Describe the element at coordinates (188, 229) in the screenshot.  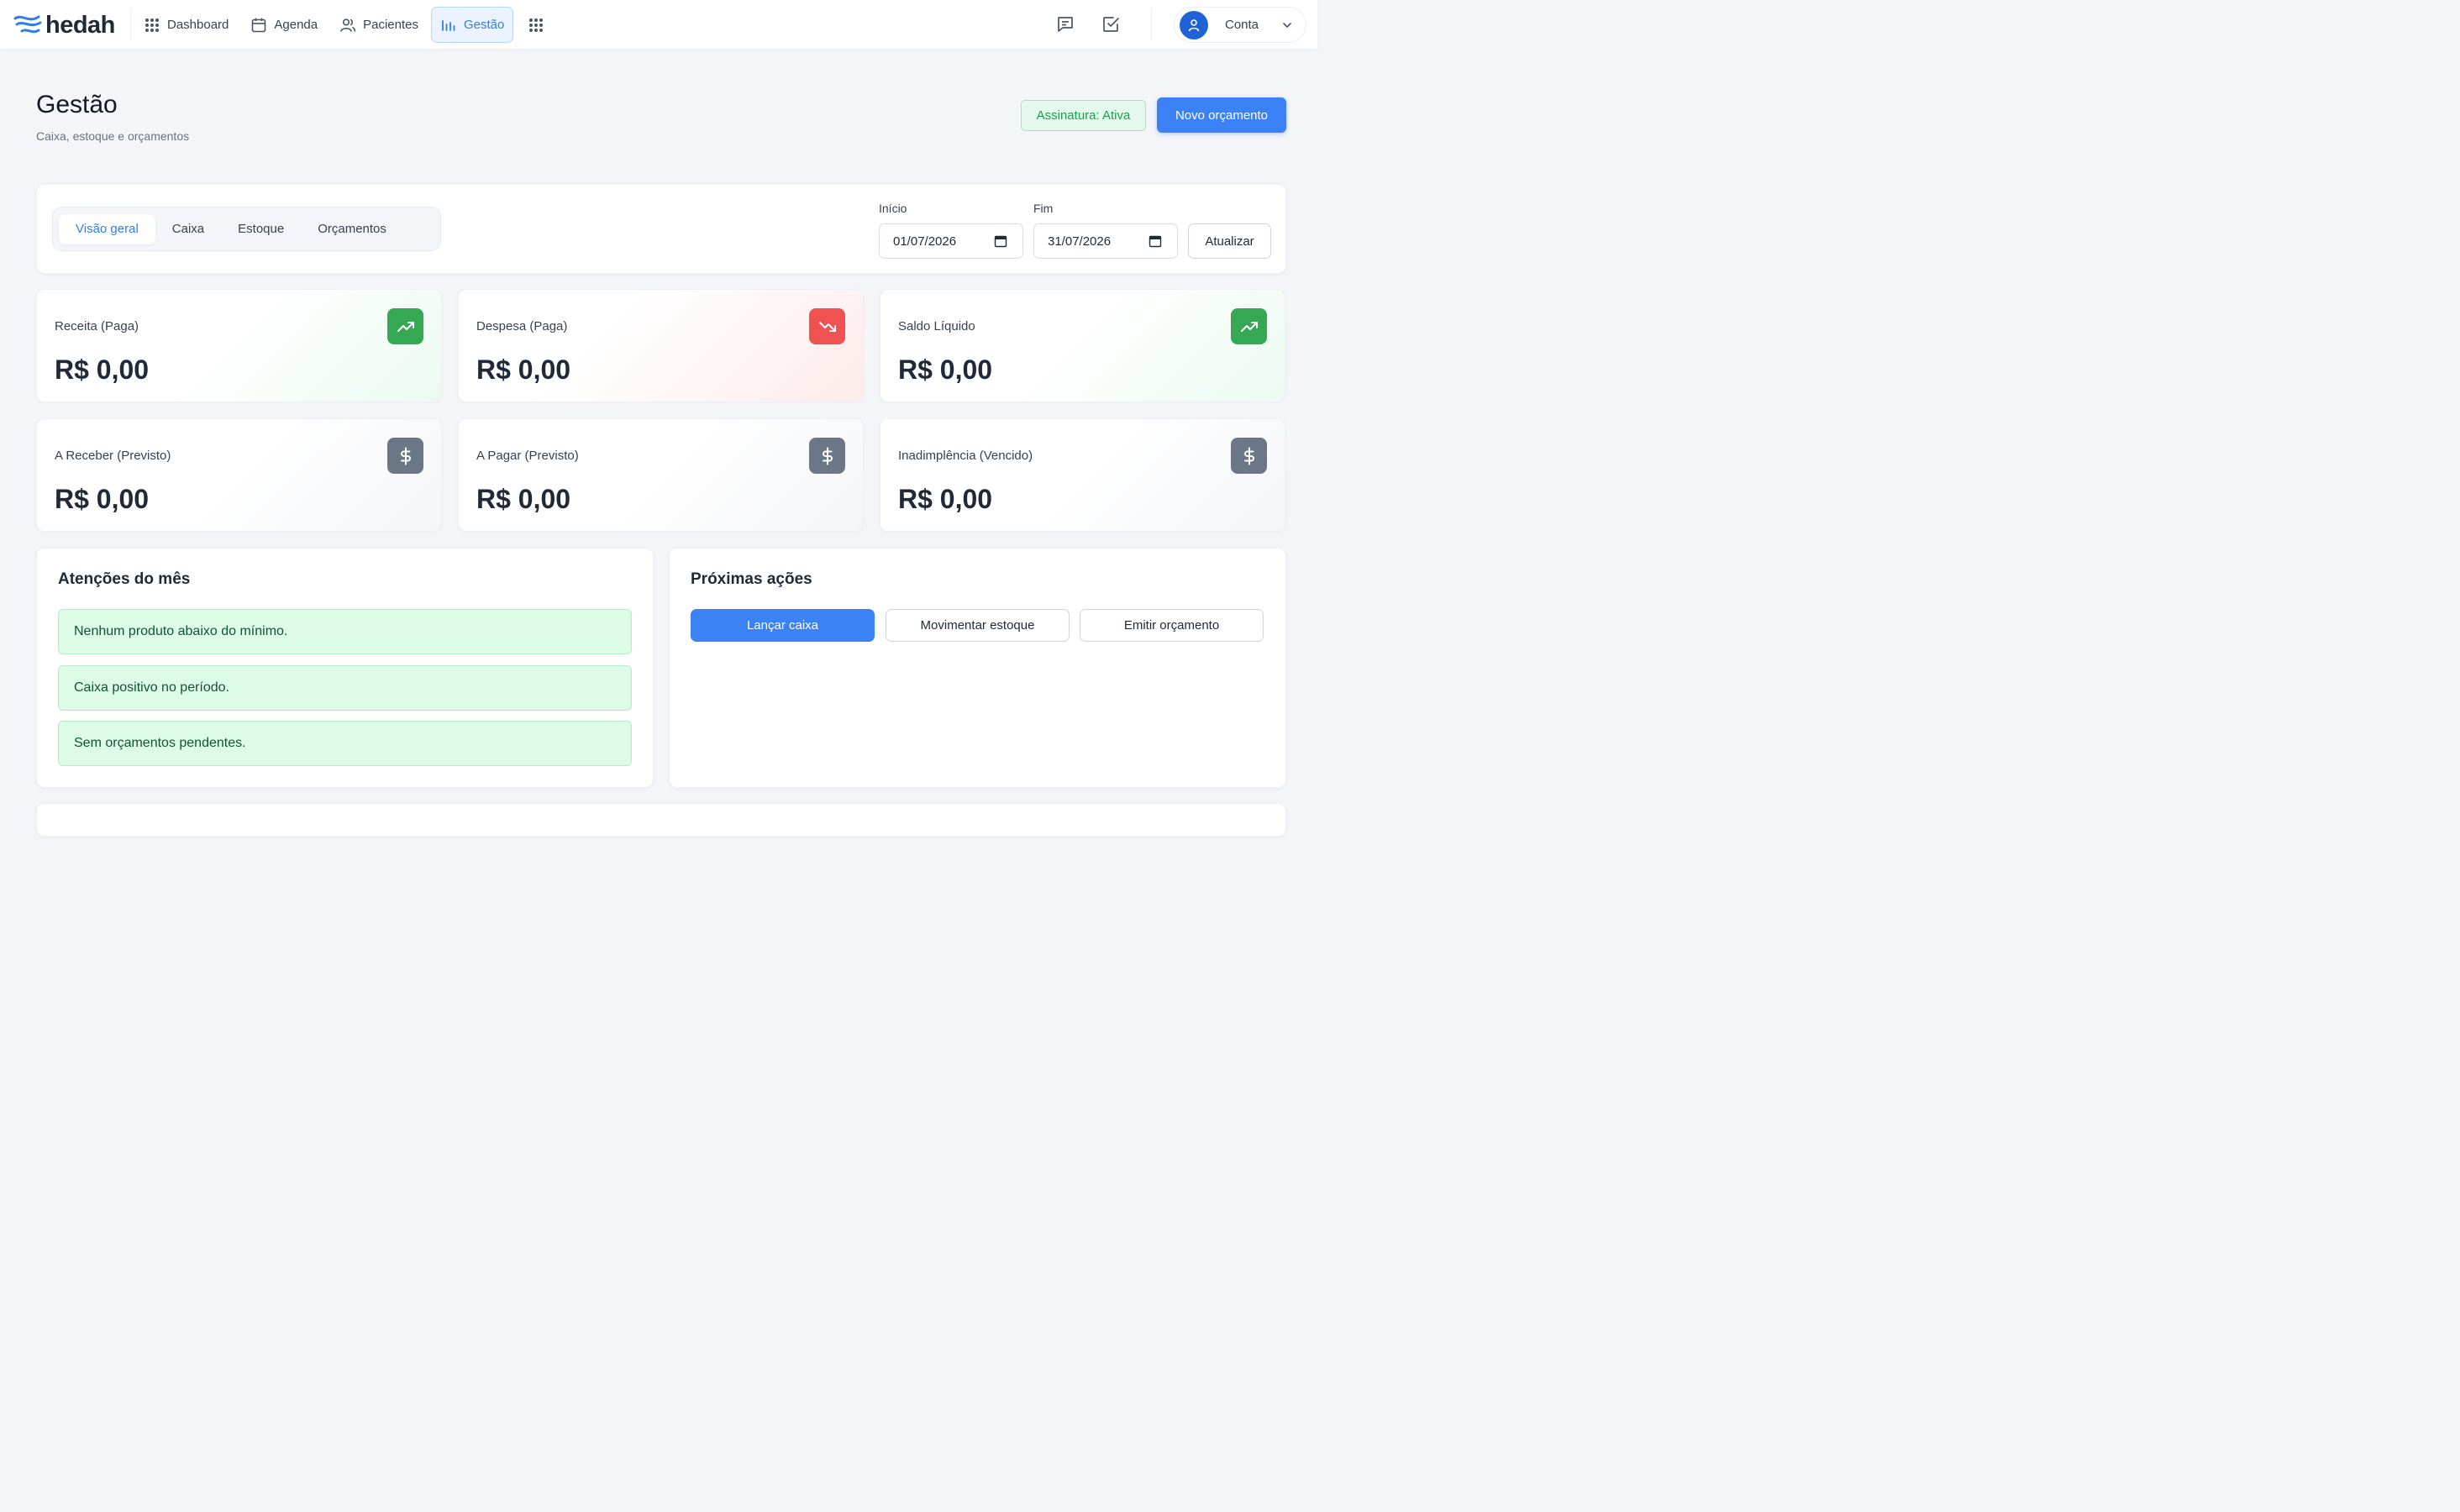
I see `tab-caixa: Caixa` at that location.